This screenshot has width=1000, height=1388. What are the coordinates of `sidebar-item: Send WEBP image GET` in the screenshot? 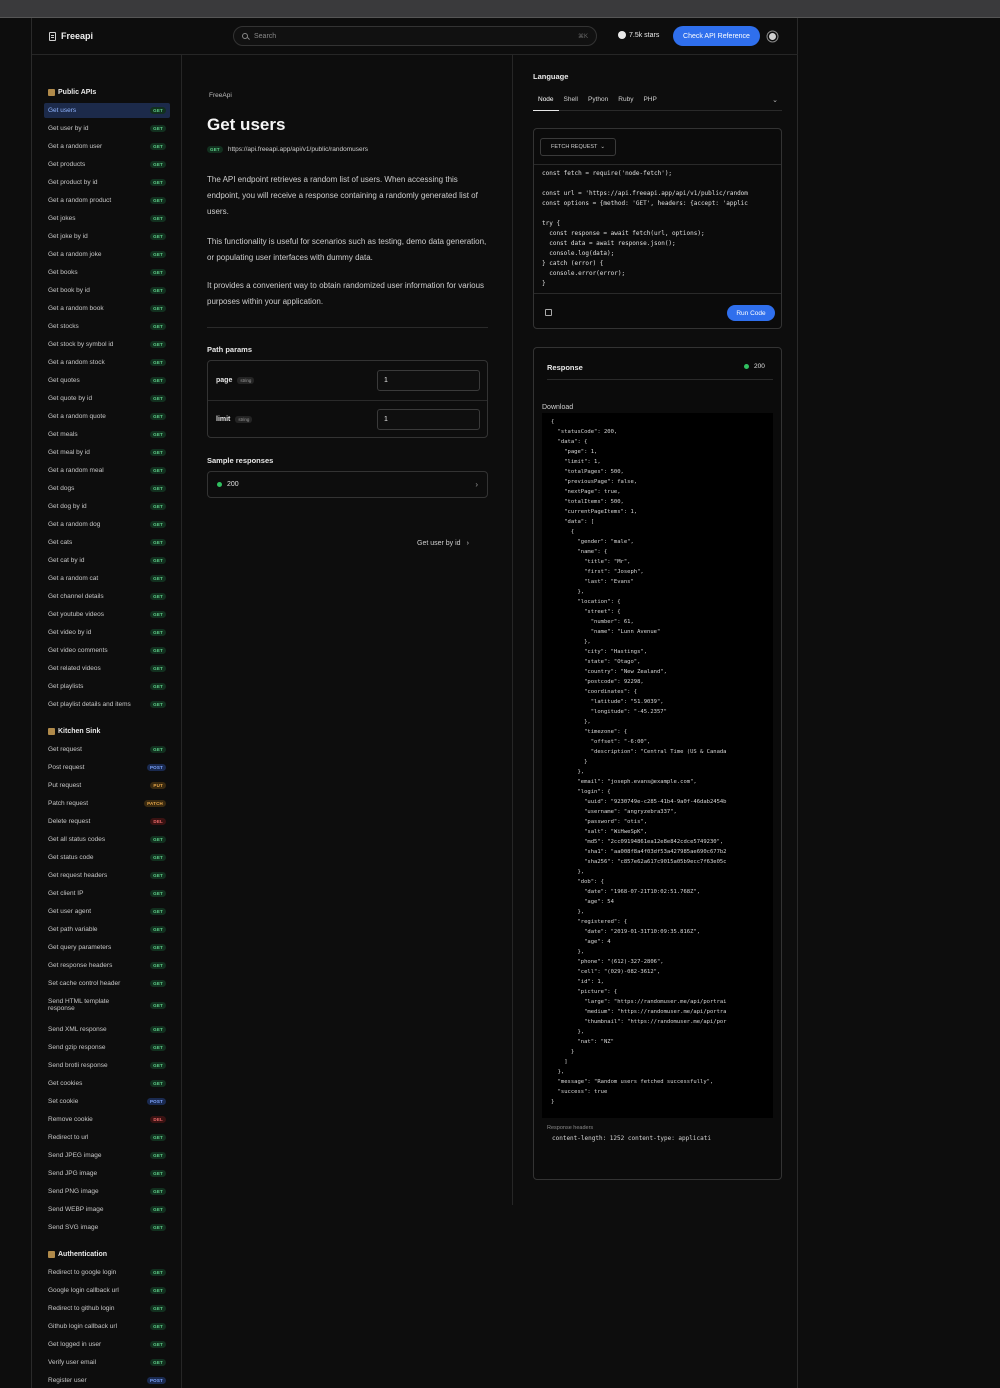 It's located at (107, 1209).